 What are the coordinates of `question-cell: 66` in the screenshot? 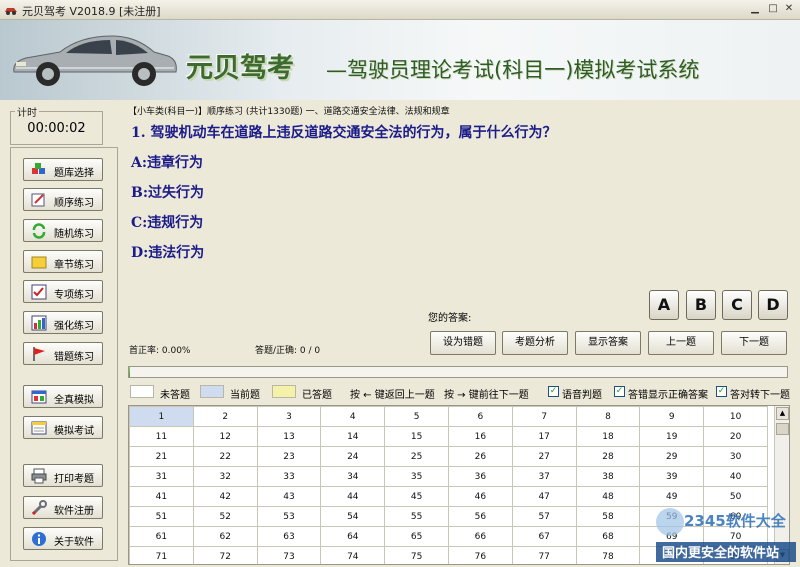 It's located at (480, 536).